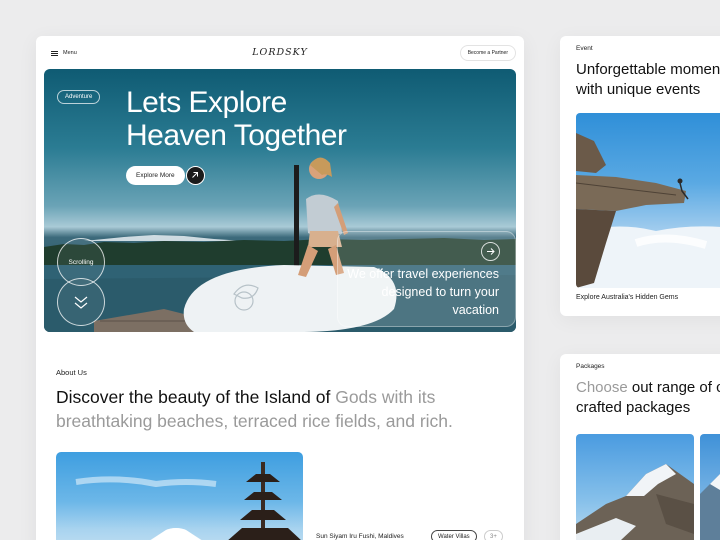 The width and height of the screenshot is (720, 540). What do you see at coordinates (590, 366) in the screenshot?
I see `packages-label: Packages` at bounding box center [590, 366].